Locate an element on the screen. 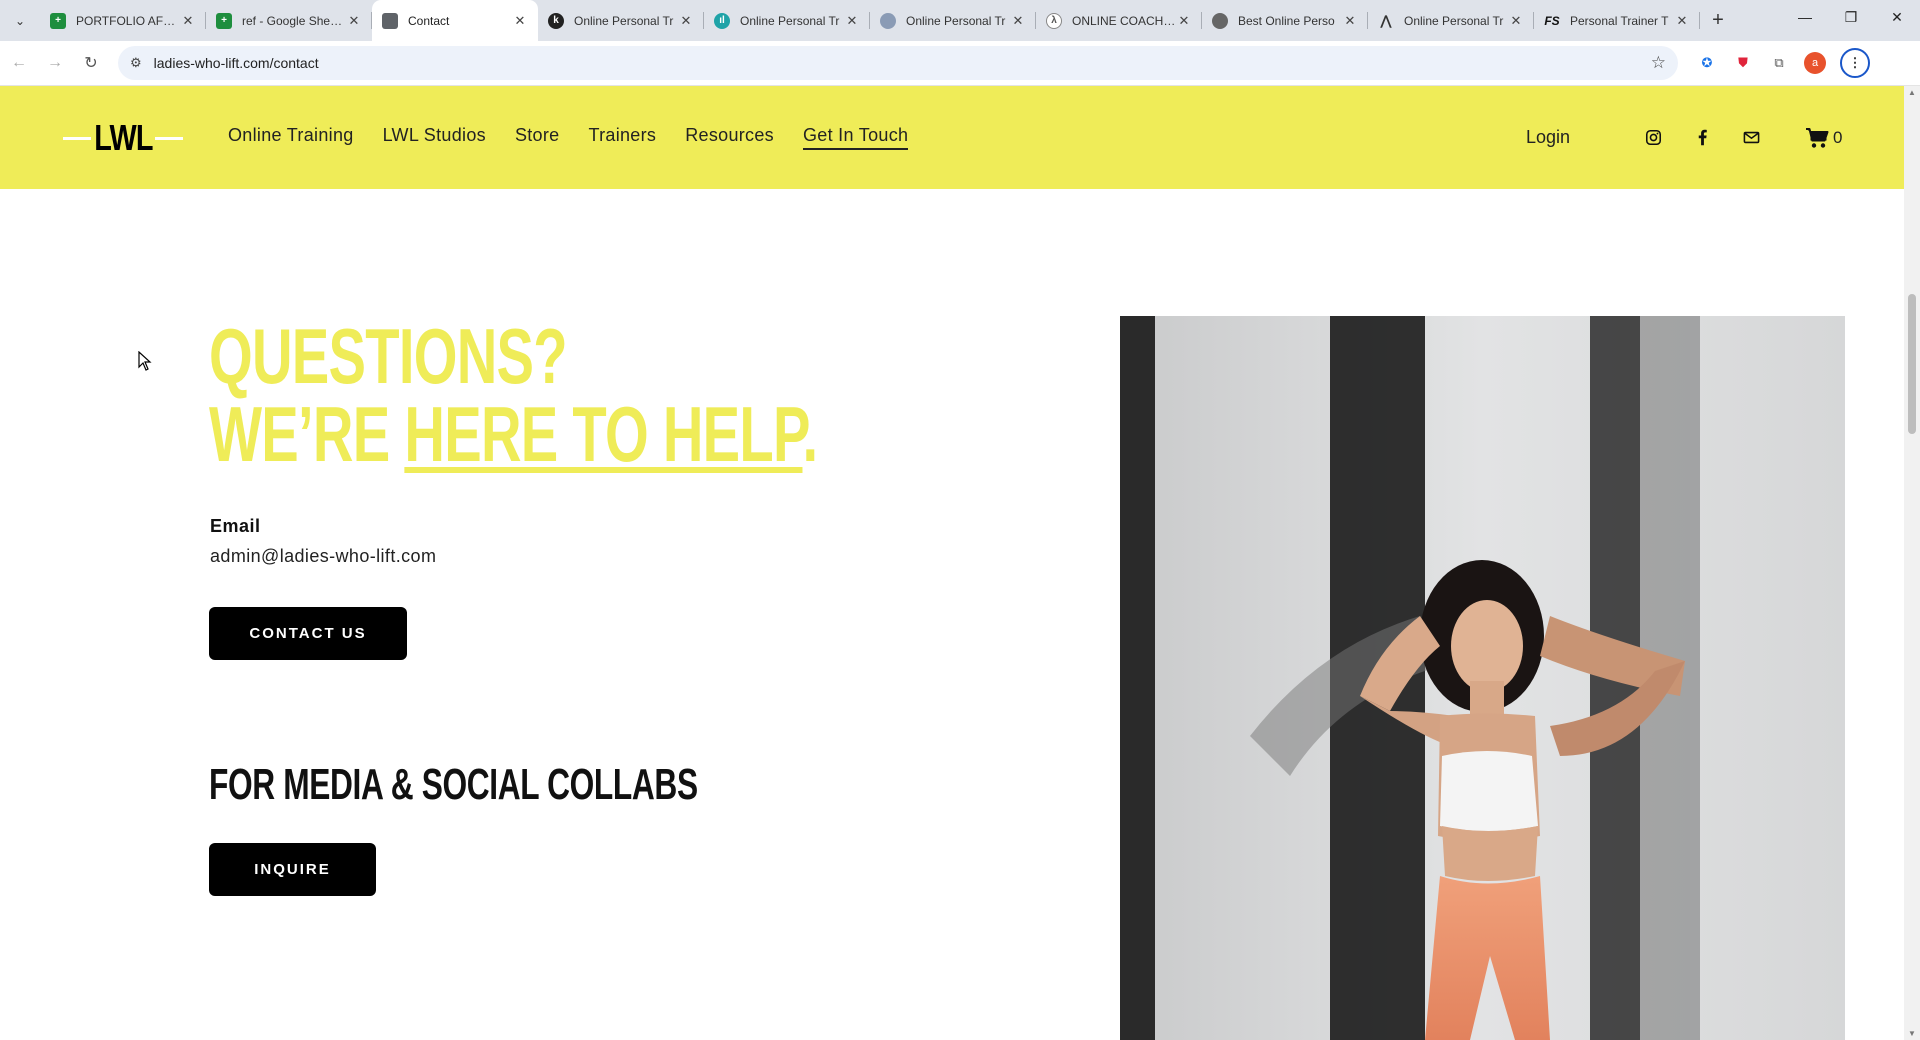  cart-icon is located at coordinates (1817, 137).